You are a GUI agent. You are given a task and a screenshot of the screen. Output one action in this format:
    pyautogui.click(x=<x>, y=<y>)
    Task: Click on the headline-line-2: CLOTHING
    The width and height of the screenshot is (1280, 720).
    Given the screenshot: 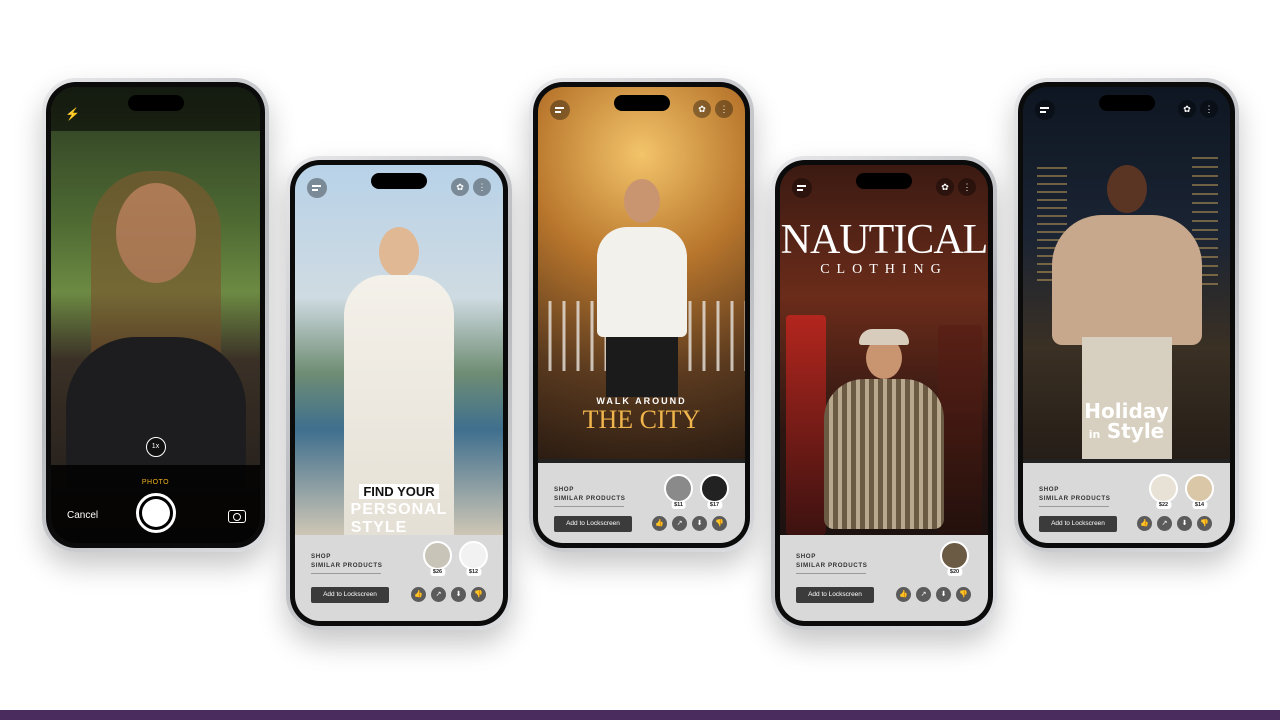 What is the action you would take?
    pyautogui.click(x=884, y=269)
    